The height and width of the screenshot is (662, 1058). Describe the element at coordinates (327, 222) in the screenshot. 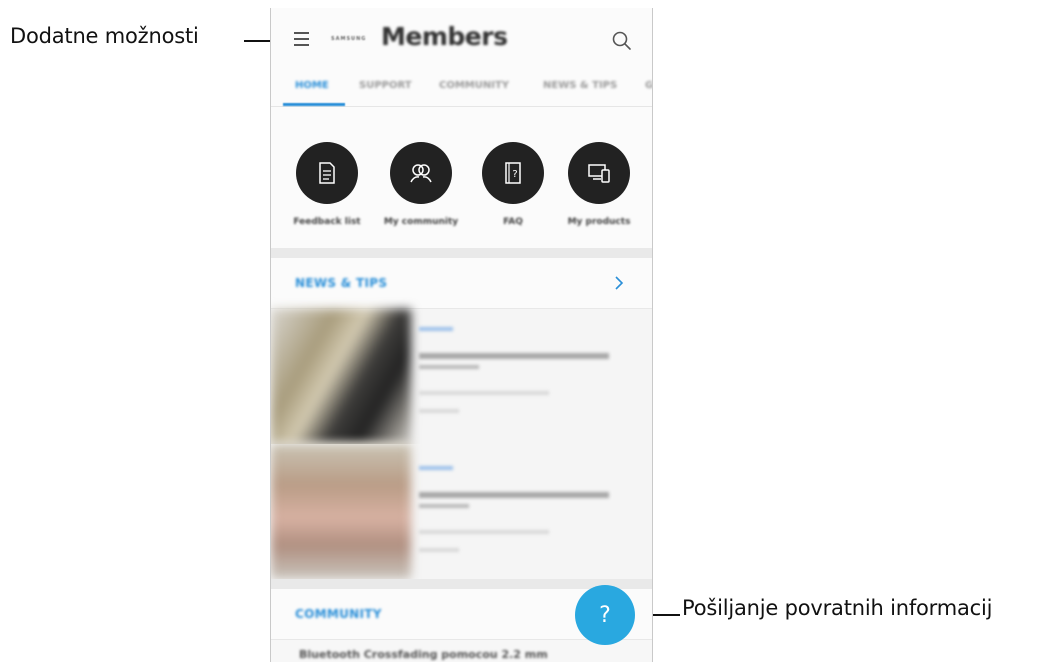

I see `shortcut-label: Feedback list` at that location.